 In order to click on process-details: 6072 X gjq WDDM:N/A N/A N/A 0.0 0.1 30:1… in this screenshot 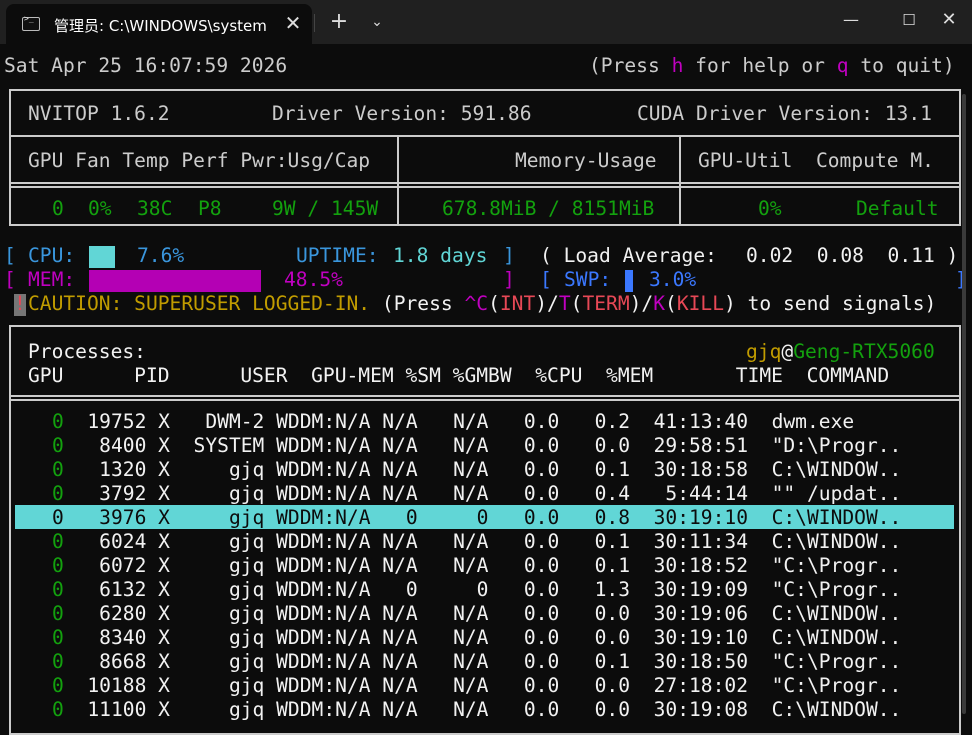, I will do `click(482, 565)`.